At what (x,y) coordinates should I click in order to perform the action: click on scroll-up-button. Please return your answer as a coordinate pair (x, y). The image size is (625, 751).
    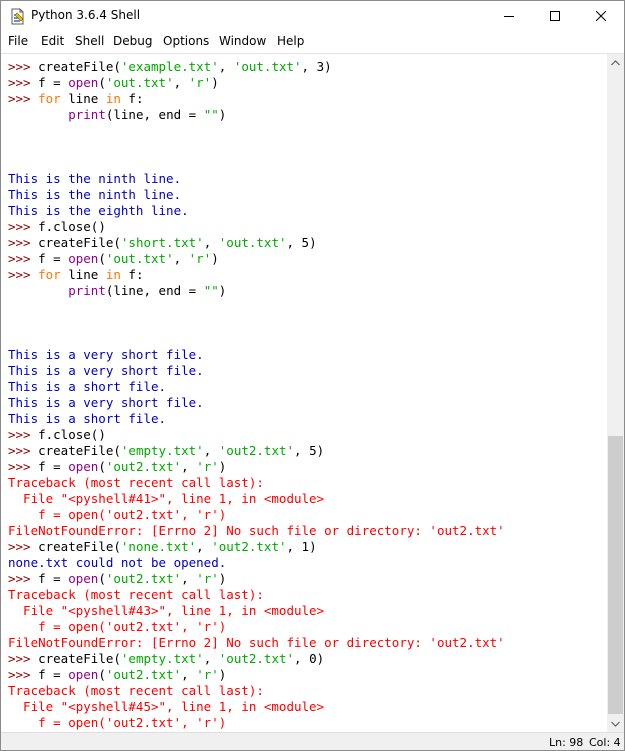
    Looking at the image, I should click on (615, 62).